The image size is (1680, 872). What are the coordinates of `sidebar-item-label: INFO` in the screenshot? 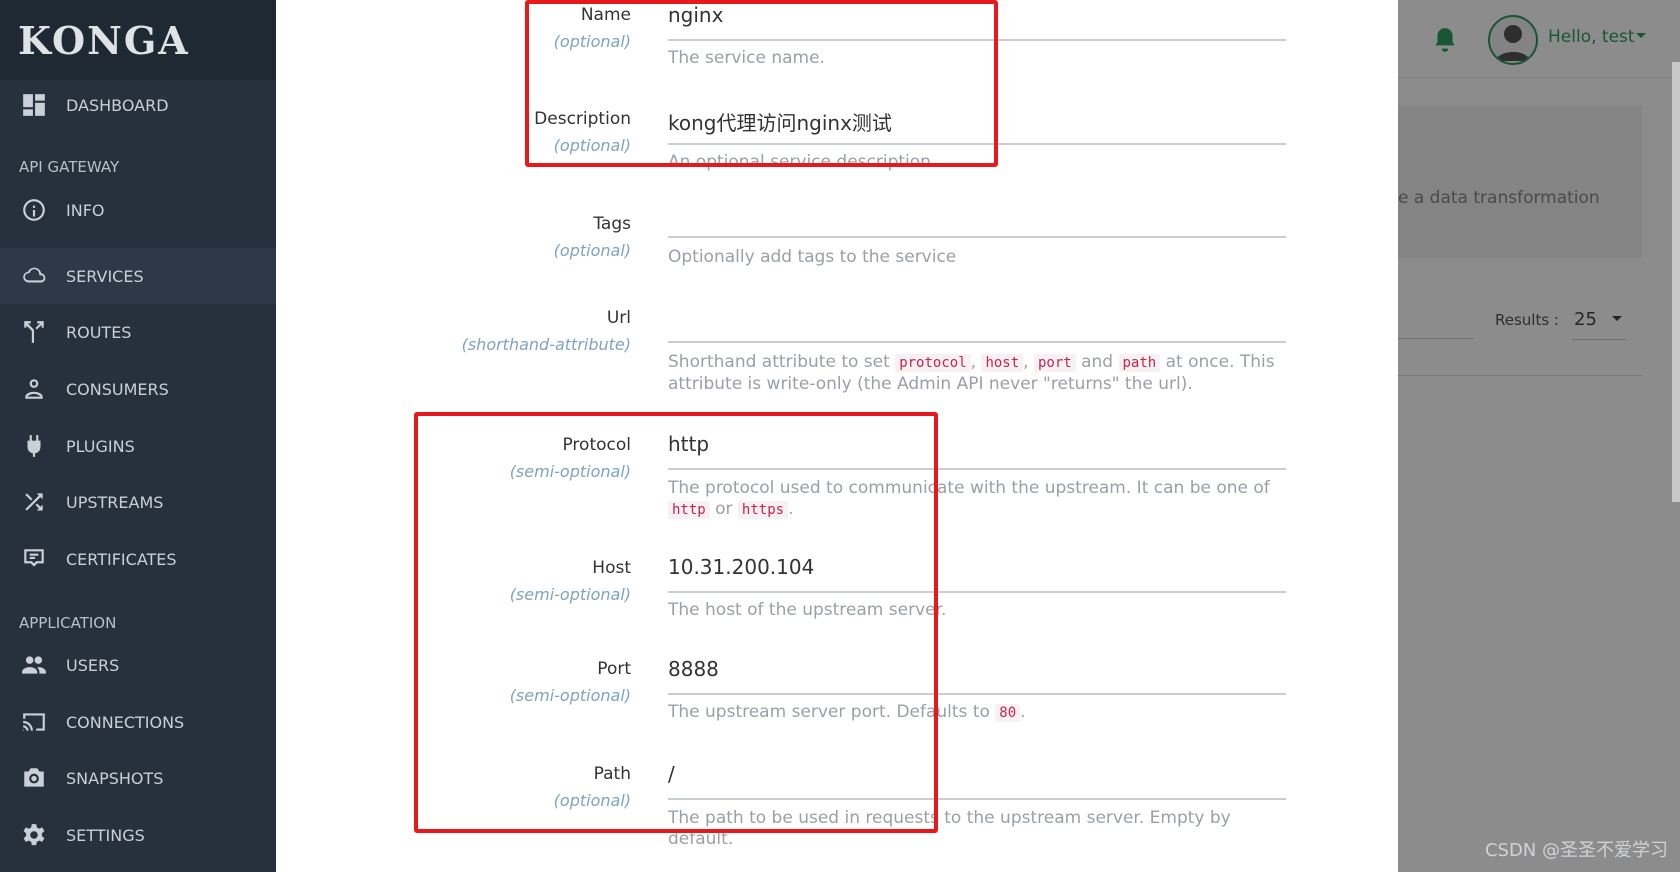 It's located at (85, 210).